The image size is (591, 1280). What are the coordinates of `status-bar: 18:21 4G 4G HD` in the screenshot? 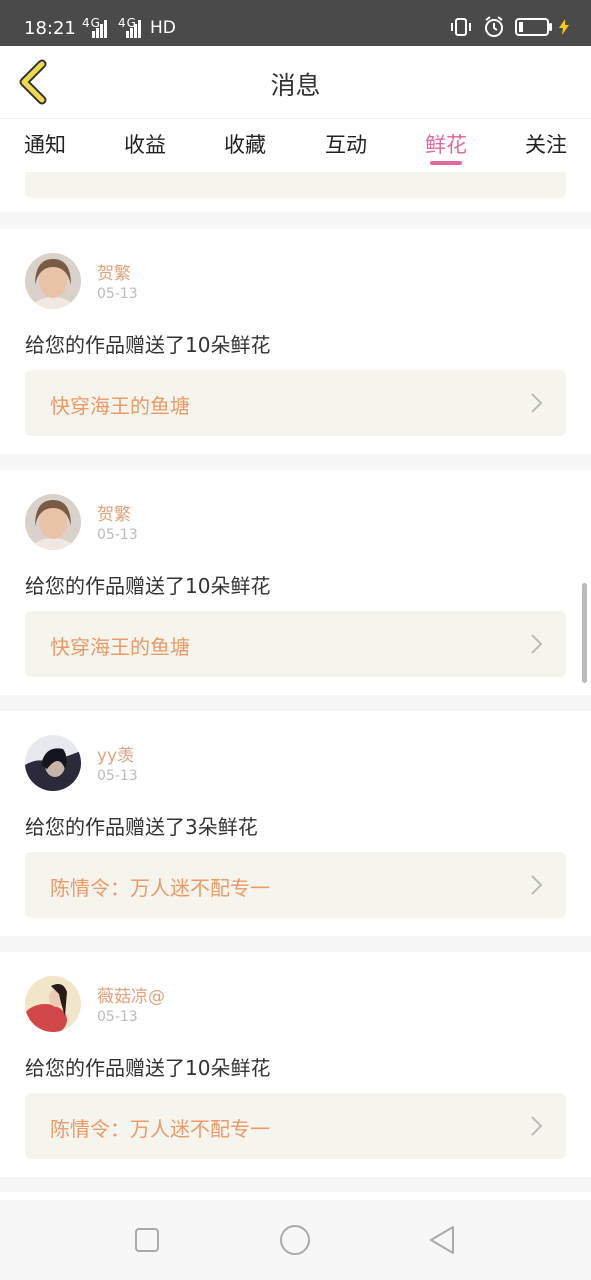 It's located at (295, 23).